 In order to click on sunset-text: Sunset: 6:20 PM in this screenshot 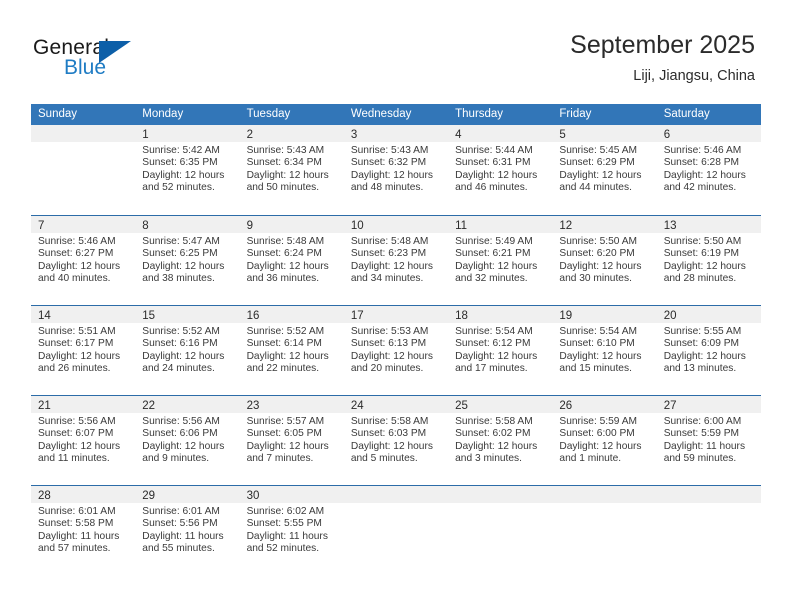, I will do `click(597, 254)`.